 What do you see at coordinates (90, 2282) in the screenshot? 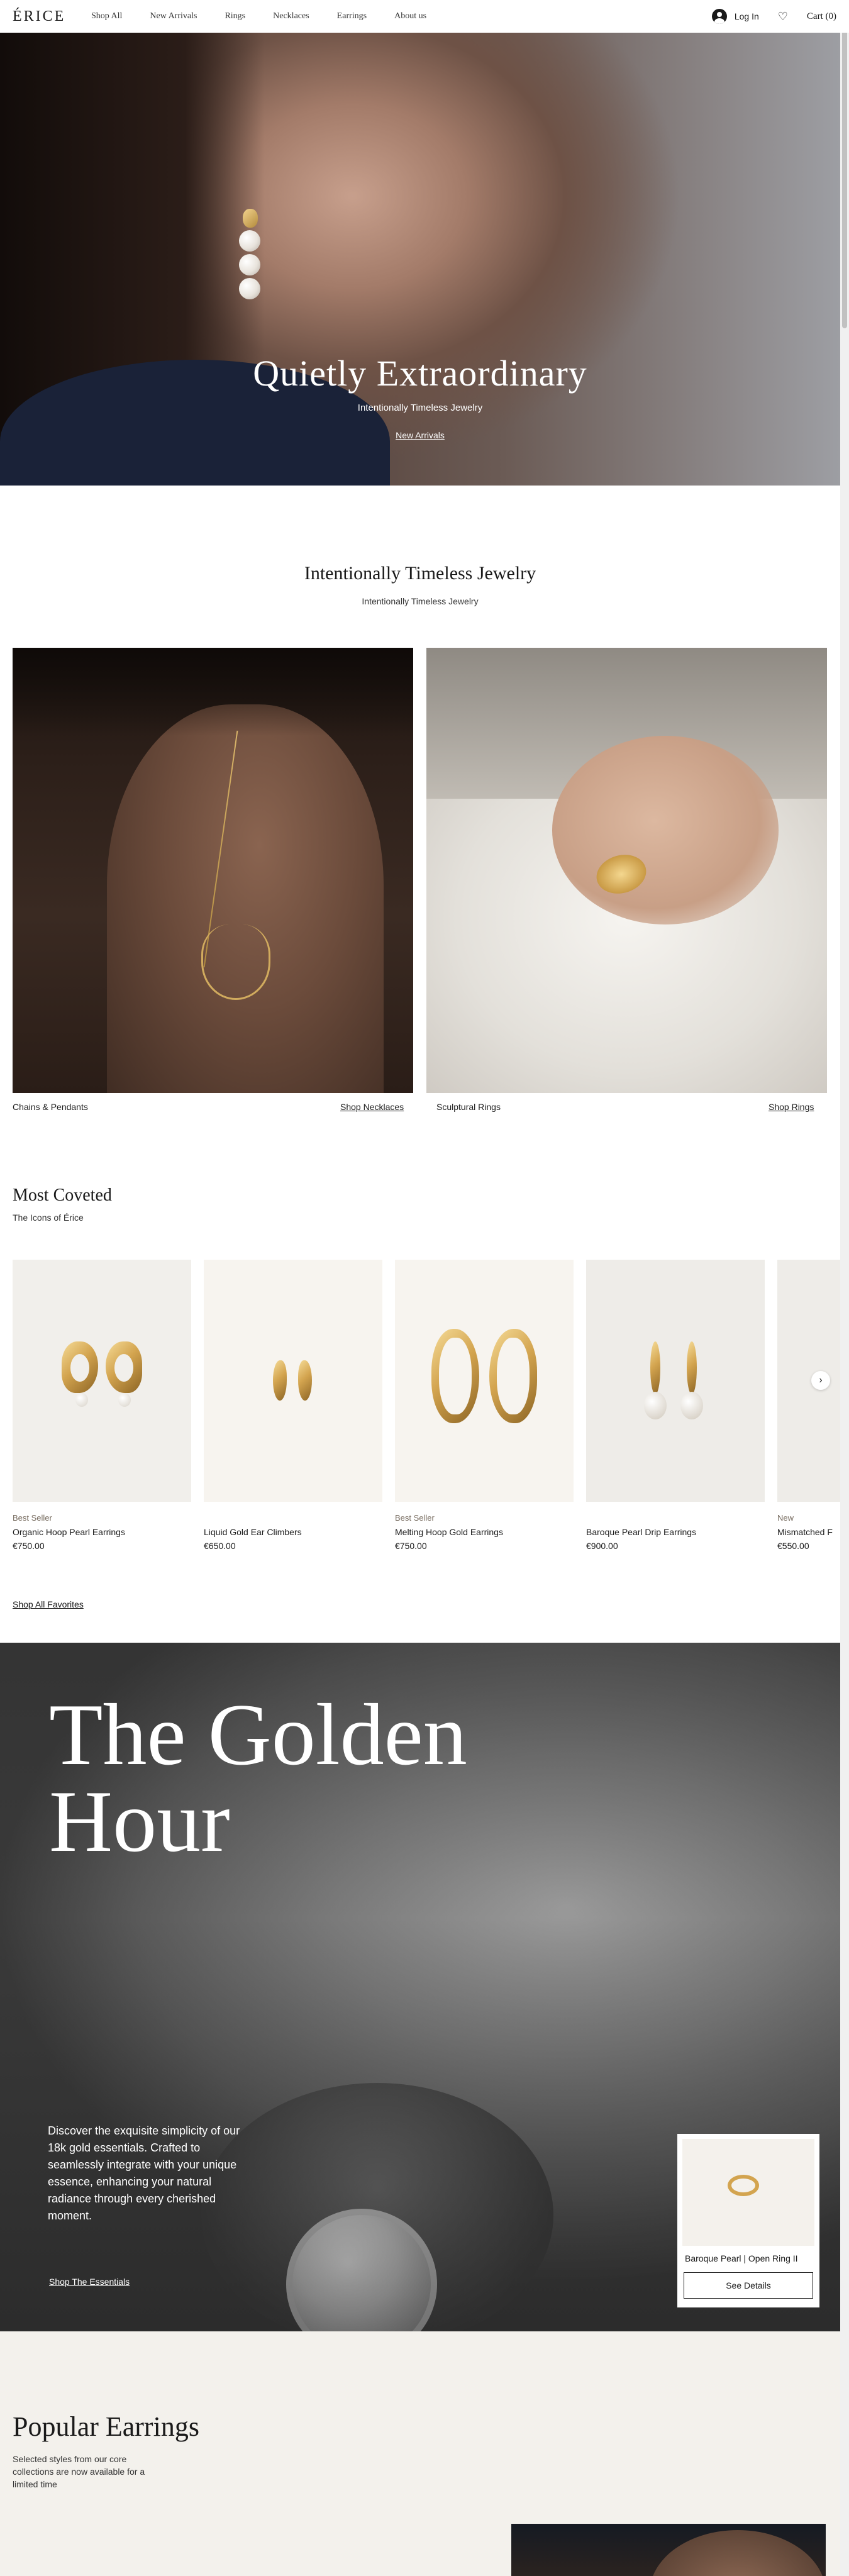
I see `shop-essentials-link: Shop The Essentials` at bounding box center [90, 2282].